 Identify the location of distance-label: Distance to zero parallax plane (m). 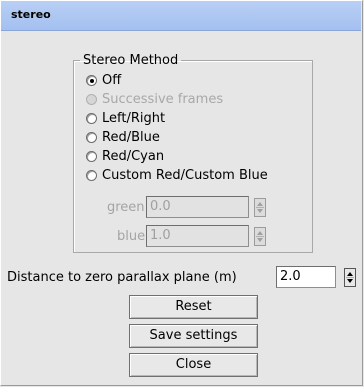
(122, 277).